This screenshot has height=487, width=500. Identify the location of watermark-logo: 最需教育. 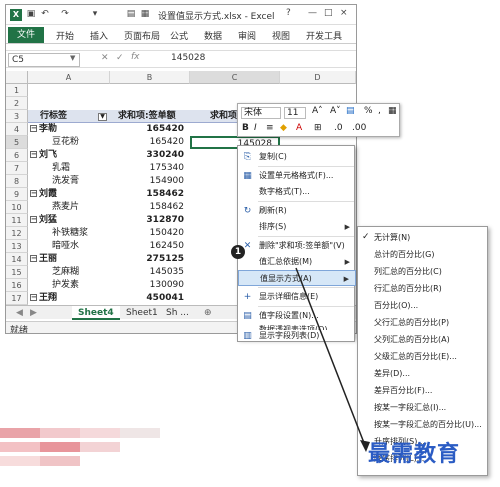
(414, 454).